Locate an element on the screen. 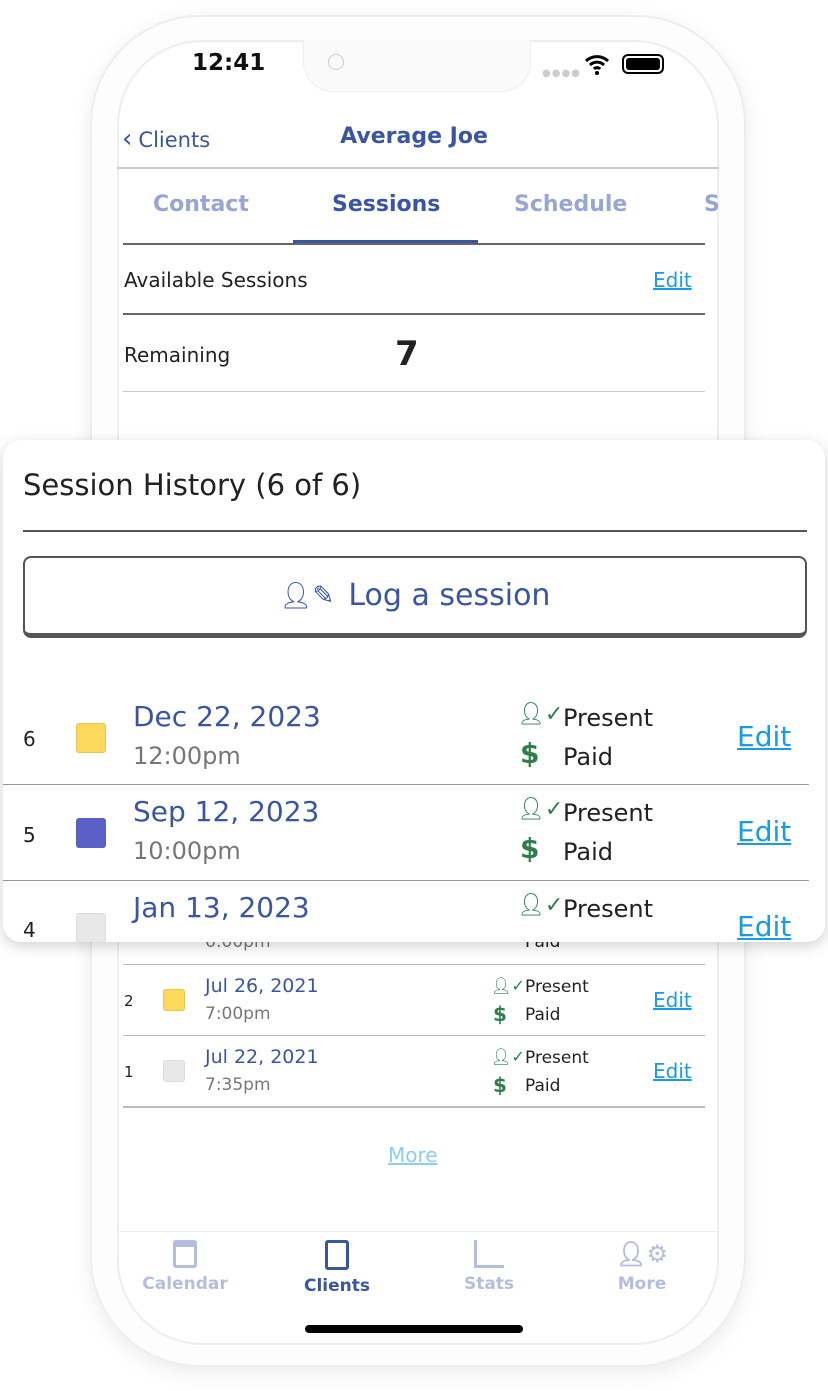 This screenshot has width=828, height=1391. available-sessions-label: Available Sessions is located at coordinates (216, 280).